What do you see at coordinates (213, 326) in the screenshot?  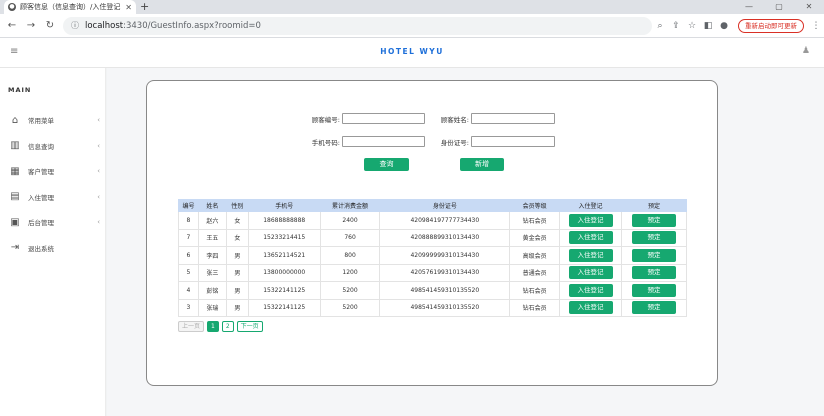 I see `page-button-1: 1` at bounding box center [213, 326].